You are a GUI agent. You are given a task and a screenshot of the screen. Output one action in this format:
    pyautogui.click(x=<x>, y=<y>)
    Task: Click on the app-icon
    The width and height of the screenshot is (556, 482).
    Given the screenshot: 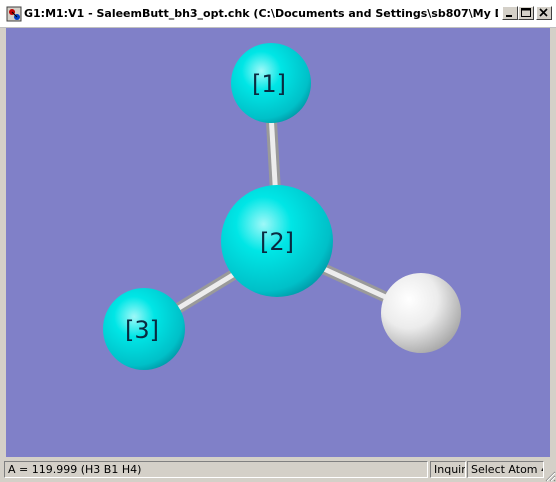 What is the action you would take?
    pyautogui.click(x=14, y=14)
    